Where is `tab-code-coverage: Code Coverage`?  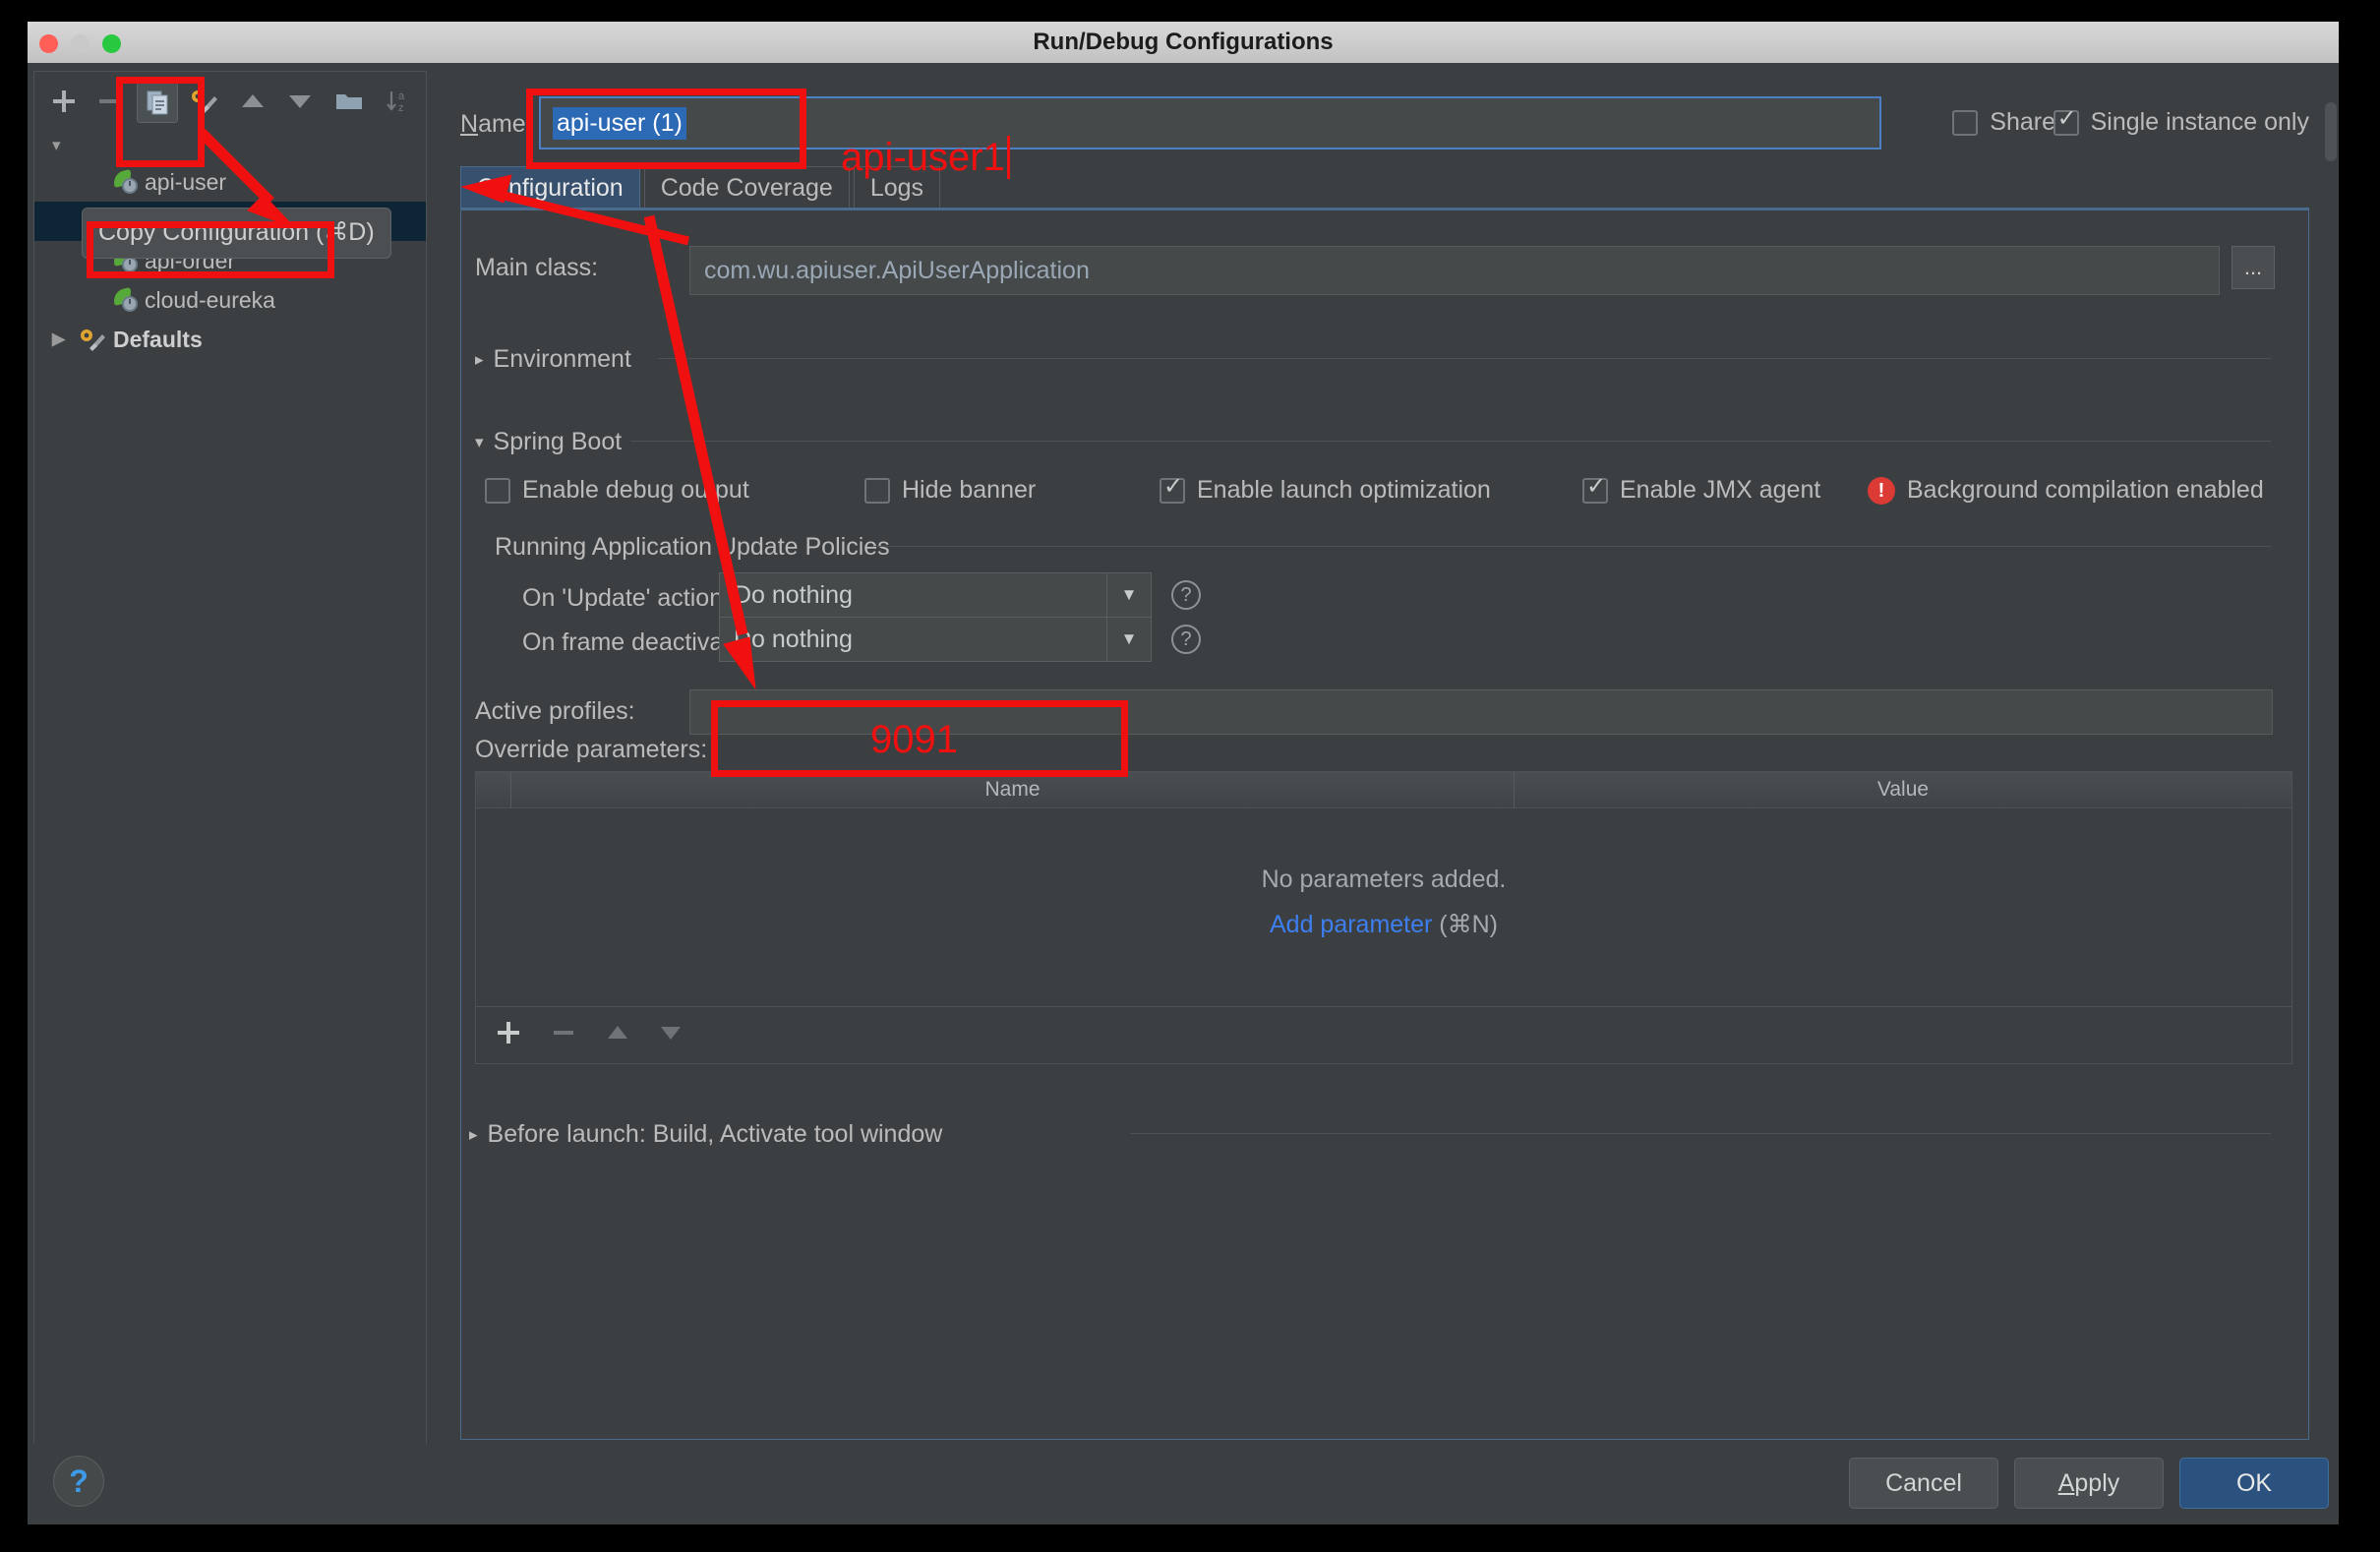 tab-code-coverage: Code Coverage is located at coordinates (746, 187).